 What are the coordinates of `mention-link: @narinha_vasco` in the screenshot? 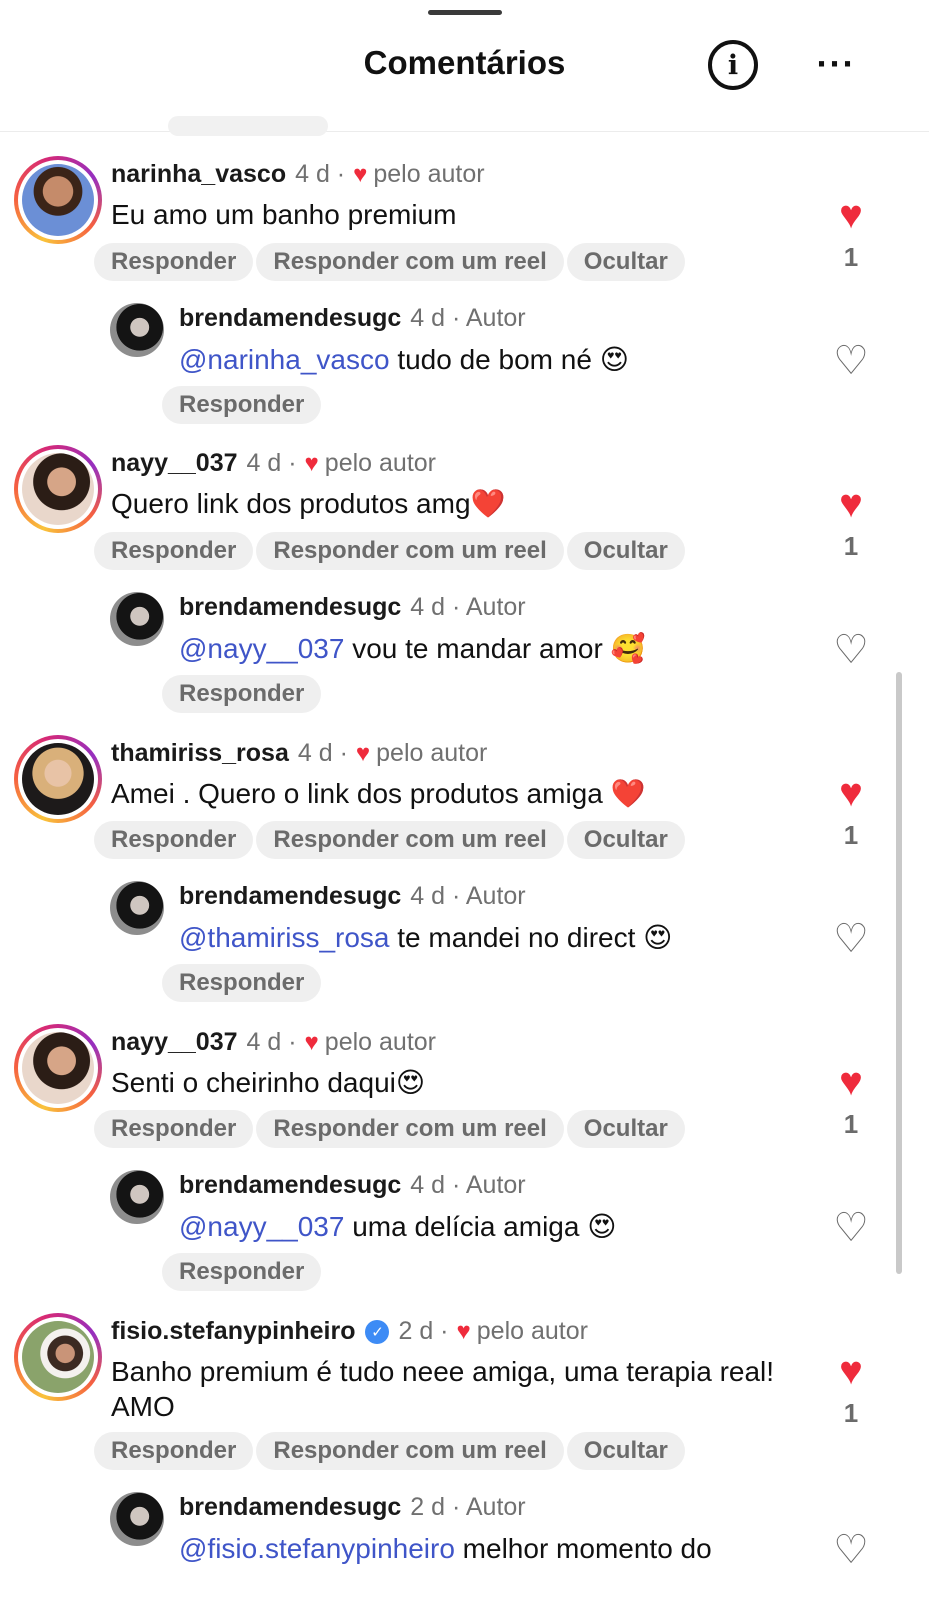 It's located at (284, 359).